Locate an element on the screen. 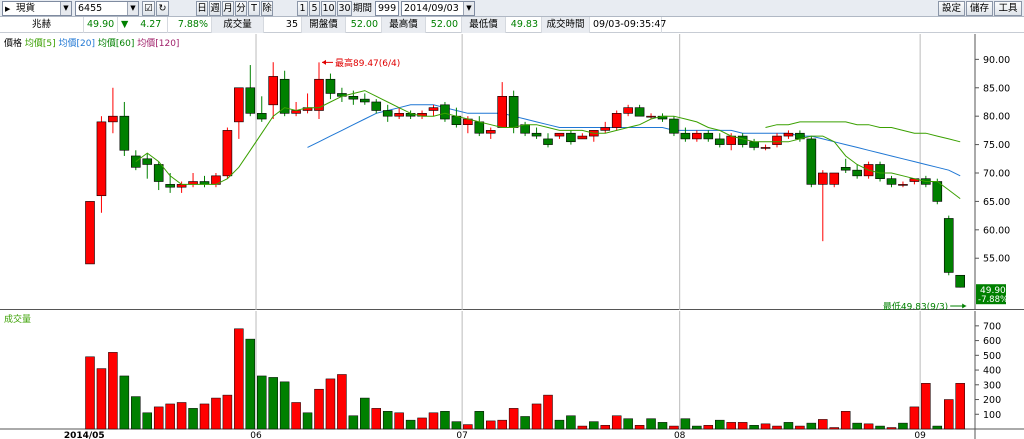 Image resolution: width=1024 pixels, height=439 pixels. high-label: 最高價 is located at coordinates (404, 25).